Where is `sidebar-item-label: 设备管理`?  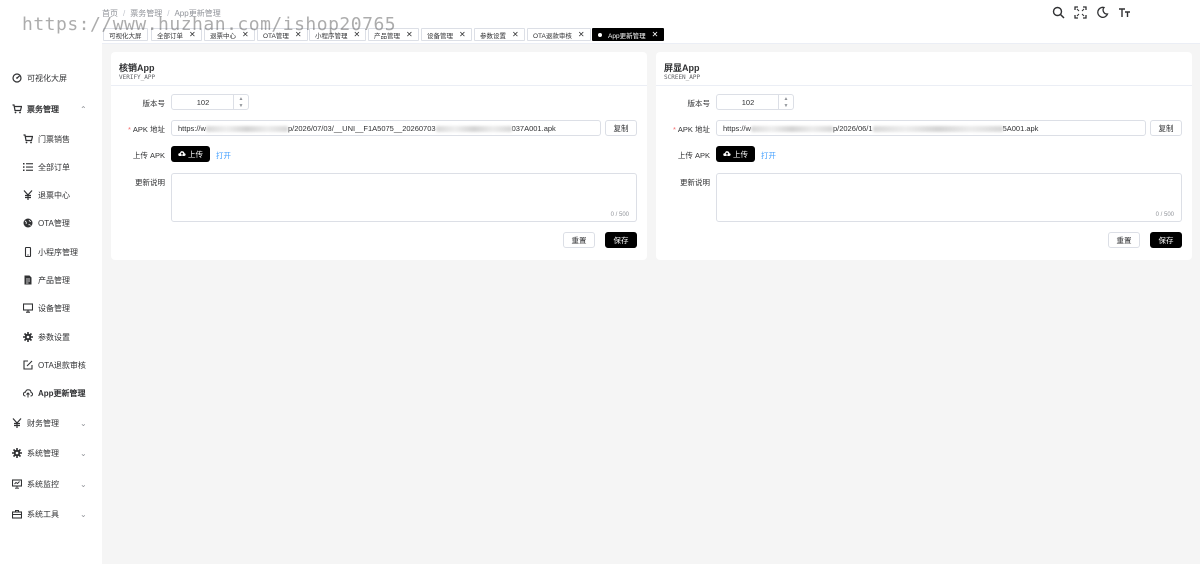 sidebar-item-label: 设备管理 is located at coordinates (54, 308).